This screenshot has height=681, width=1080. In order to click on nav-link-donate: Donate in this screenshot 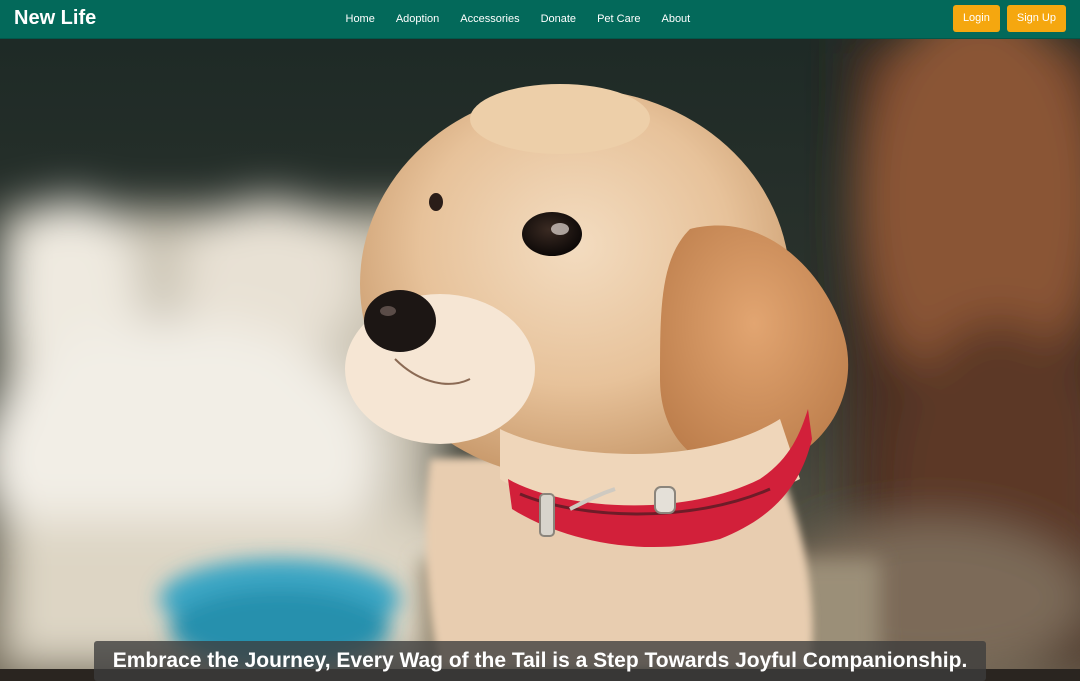, I will do `click(558, 19)`.